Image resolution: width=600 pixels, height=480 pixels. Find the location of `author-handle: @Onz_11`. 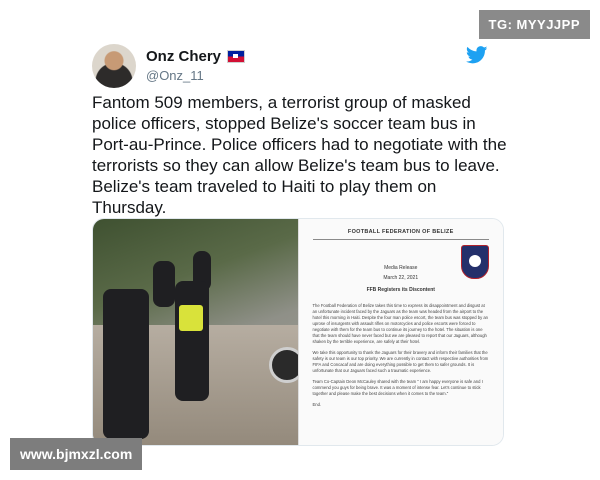

author-handle: @Onz_11 is located at coordinates (195, 75).